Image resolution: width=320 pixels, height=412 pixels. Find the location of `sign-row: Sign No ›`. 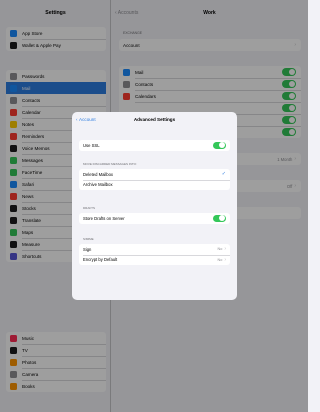

sign-row: Sign No › is located at coordinates (154, 249).